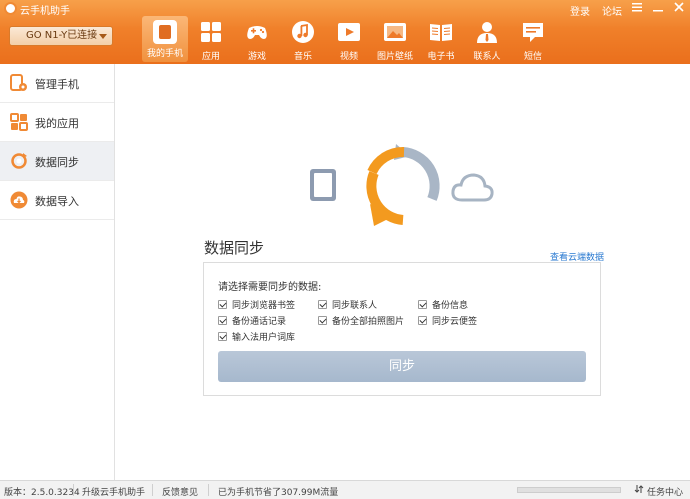 This screenshot has width=690, height=499. I want to click on nav-label: 我的手机, so click(164, 54).